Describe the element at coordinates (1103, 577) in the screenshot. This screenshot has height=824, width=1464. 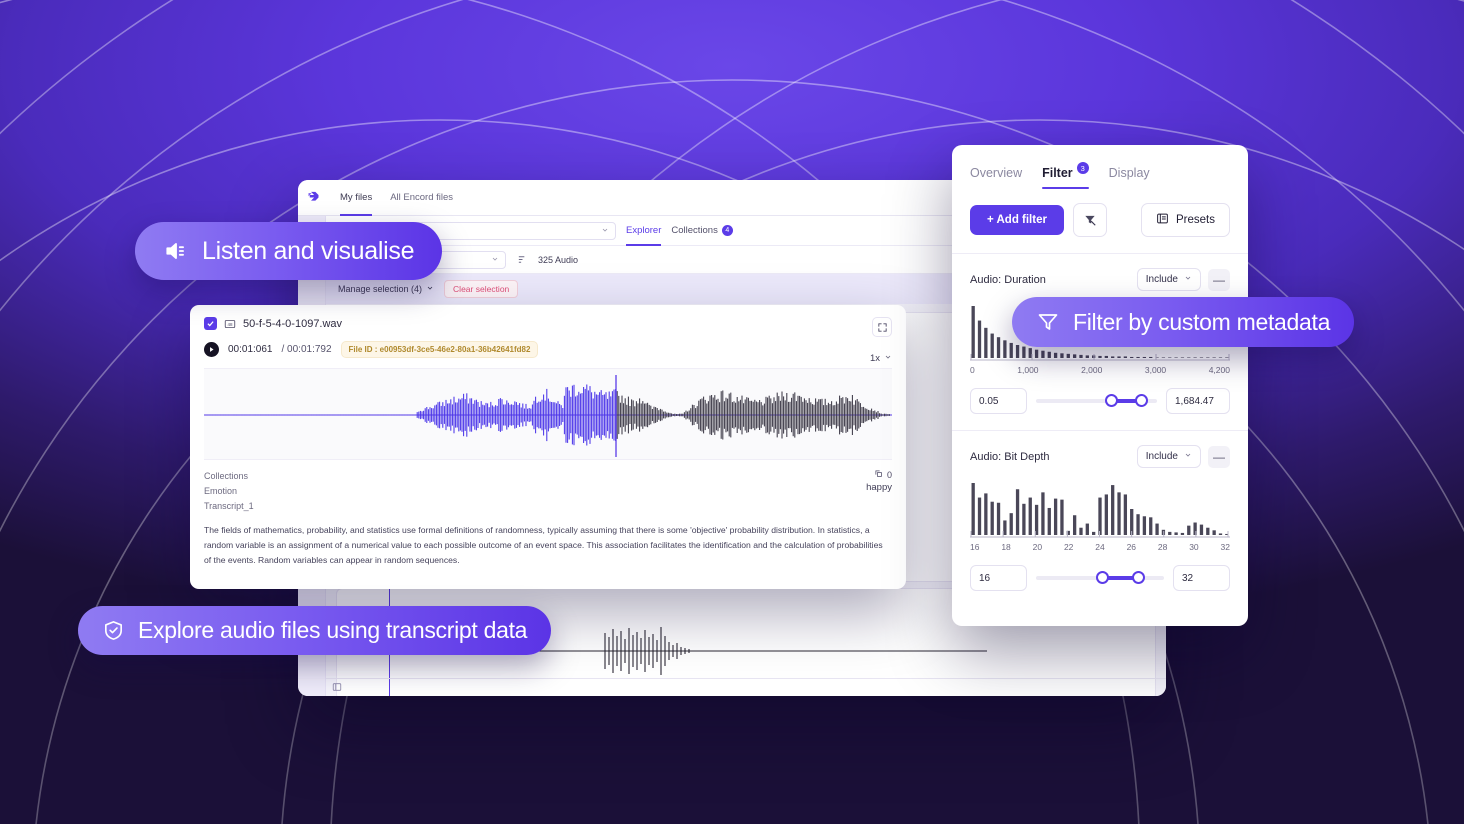
I see `bitdepth-slider-min-knob` at that location.